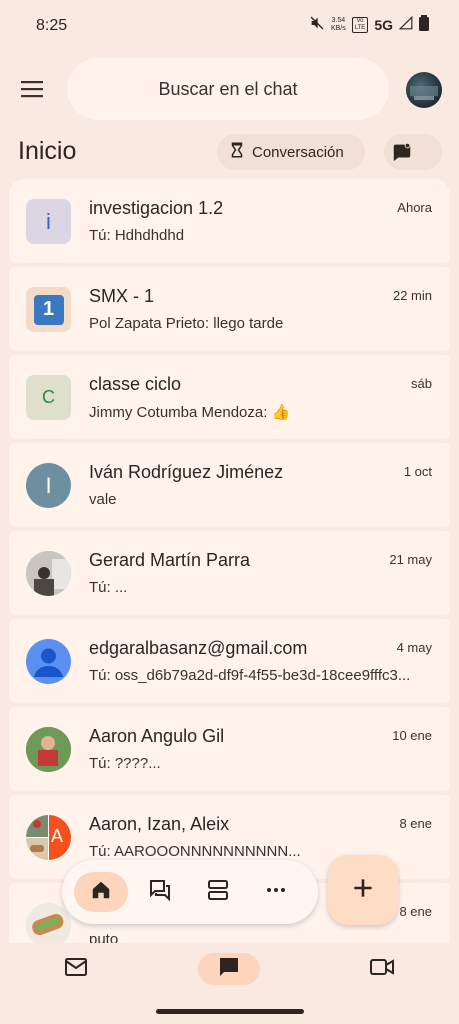 Image resolution: width=459 pixels, height=1024 pixels. I want to click on new-chat-button, so click(363, 890).